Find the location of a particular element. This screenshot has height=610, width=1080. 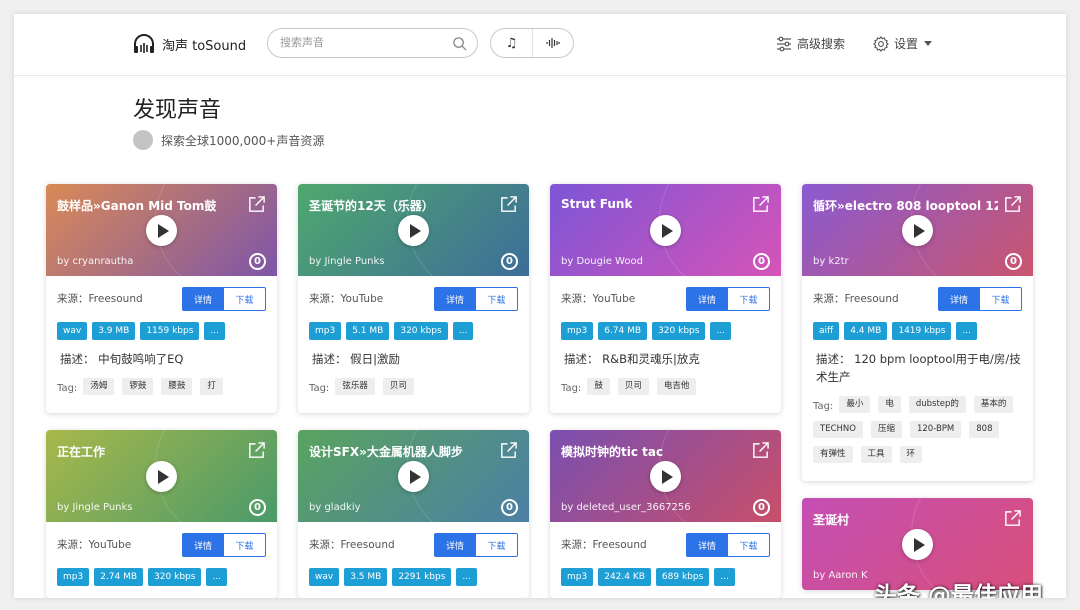

search-icon is located at coordinates (459, 43).